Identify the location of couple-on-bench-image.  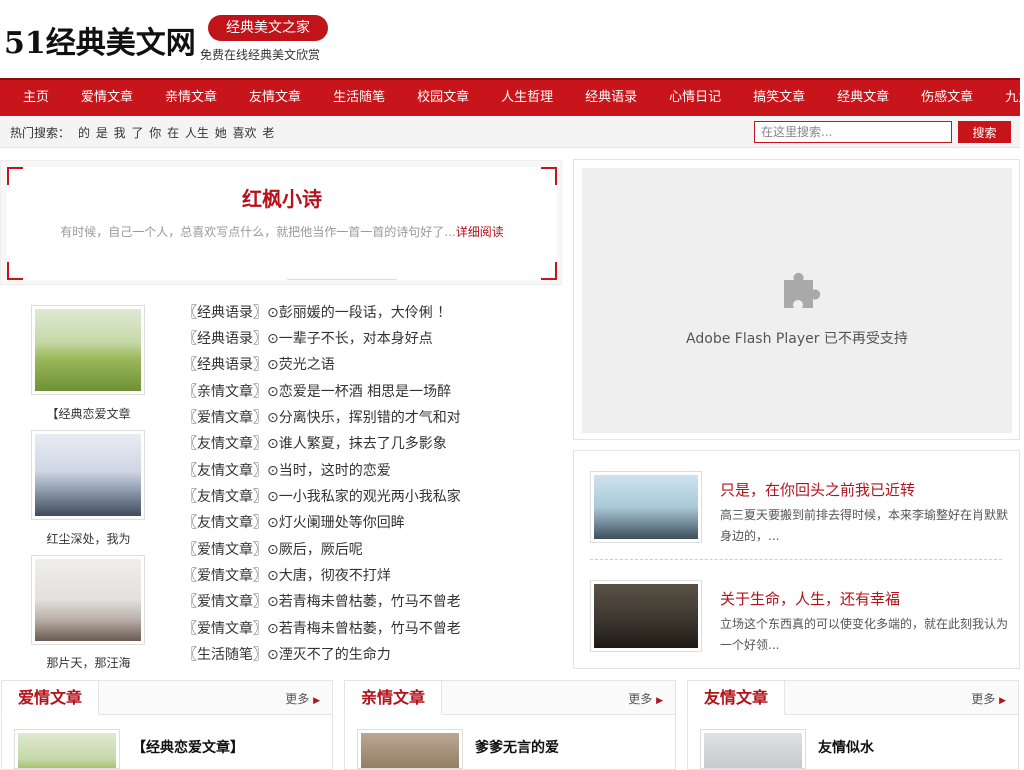
(88, 350).